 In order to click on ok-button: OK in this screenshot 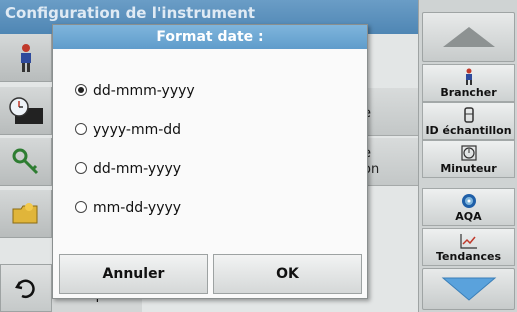, I will do `click(287, 274)`.